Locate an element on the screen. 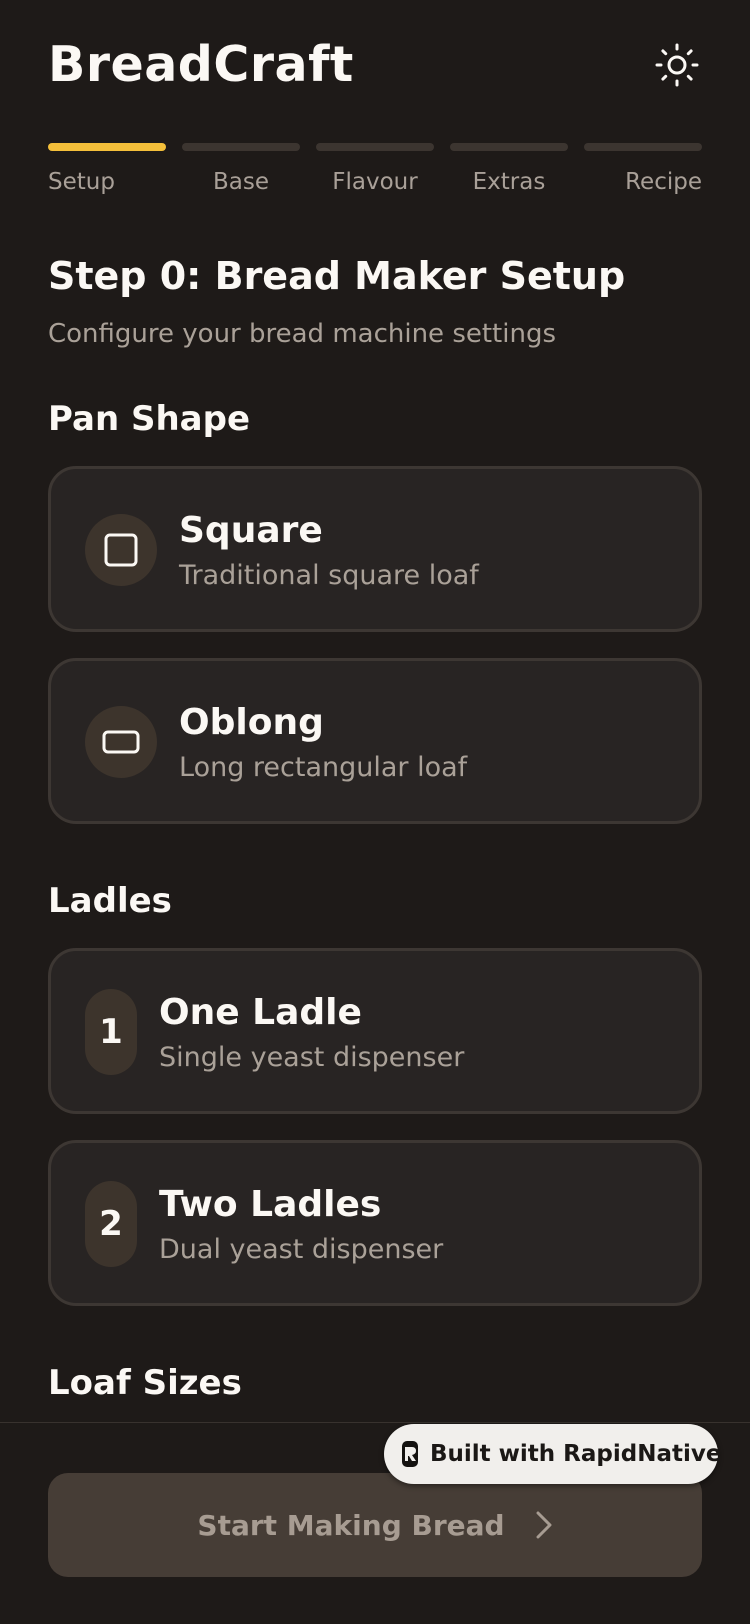 The width and height of the screenshot is (750, 1624). option-card-one-ladle: 1 One Ladle Single yeast dispenser is located at coordinates (375, 1031).